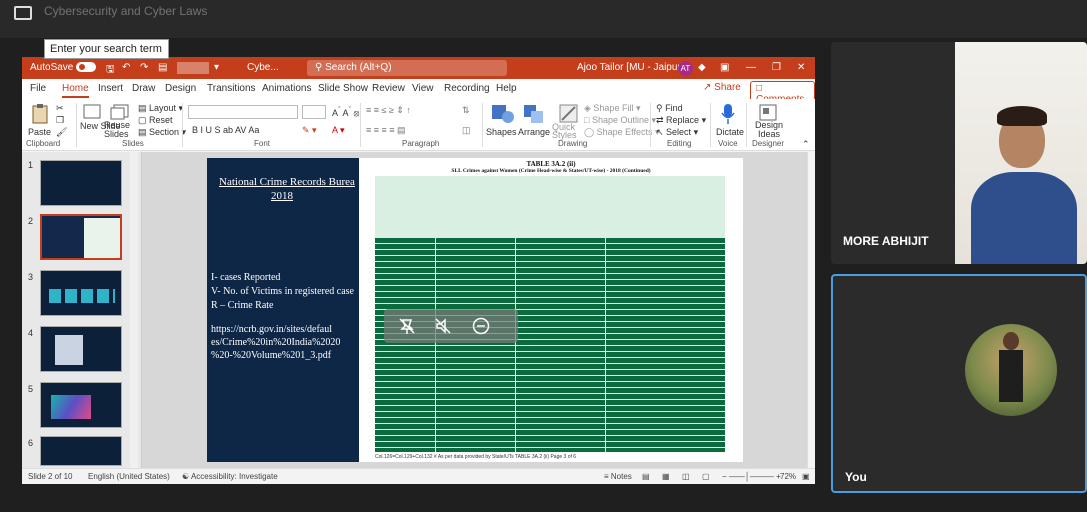 The height and width of the screenshot is (512, 1087). What do you see at coordinates (646, 476) in the screenshot?
I see `normal-view-icon: ▤` at bounding box center [646, 476].